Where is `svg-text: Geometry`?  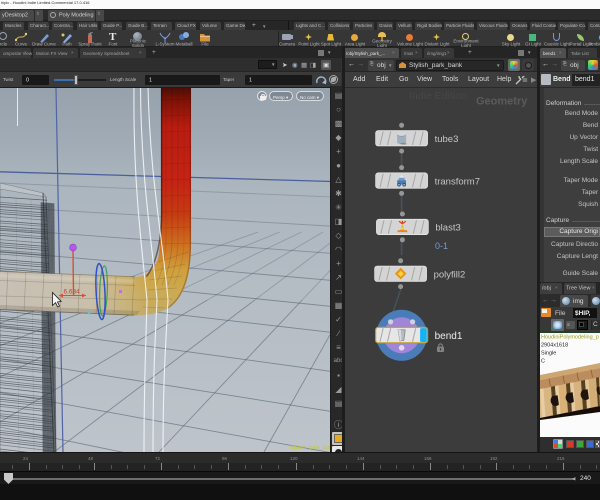 svg-text: Geometry is located at coordinates (502, 102).